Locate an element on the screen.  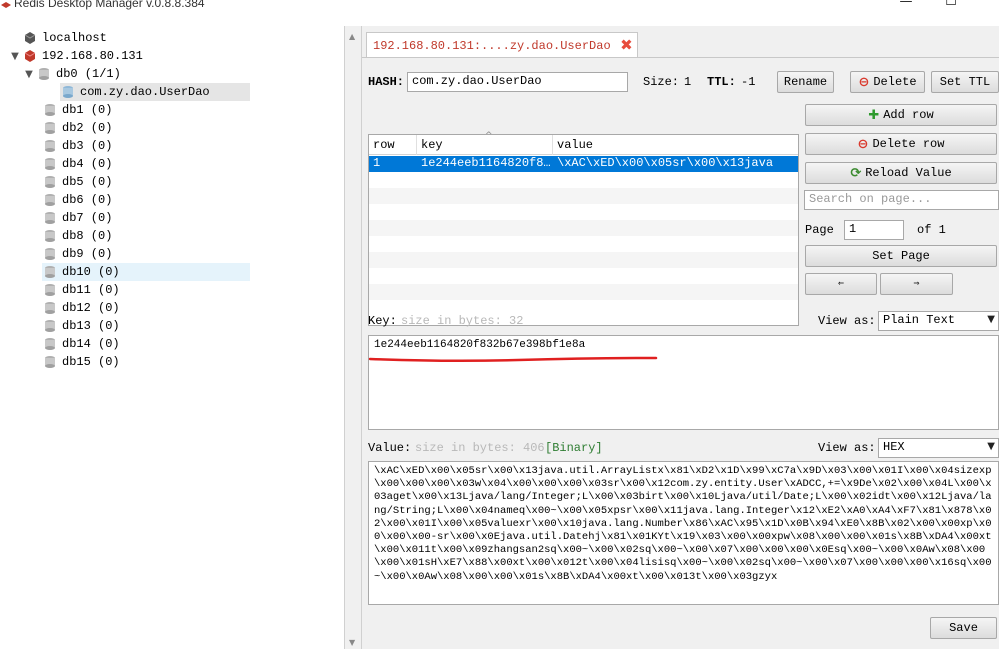
key-value-editor: 1e244eeb1164820f832b67e398bf1e8a is located at coordinates (683, 382).